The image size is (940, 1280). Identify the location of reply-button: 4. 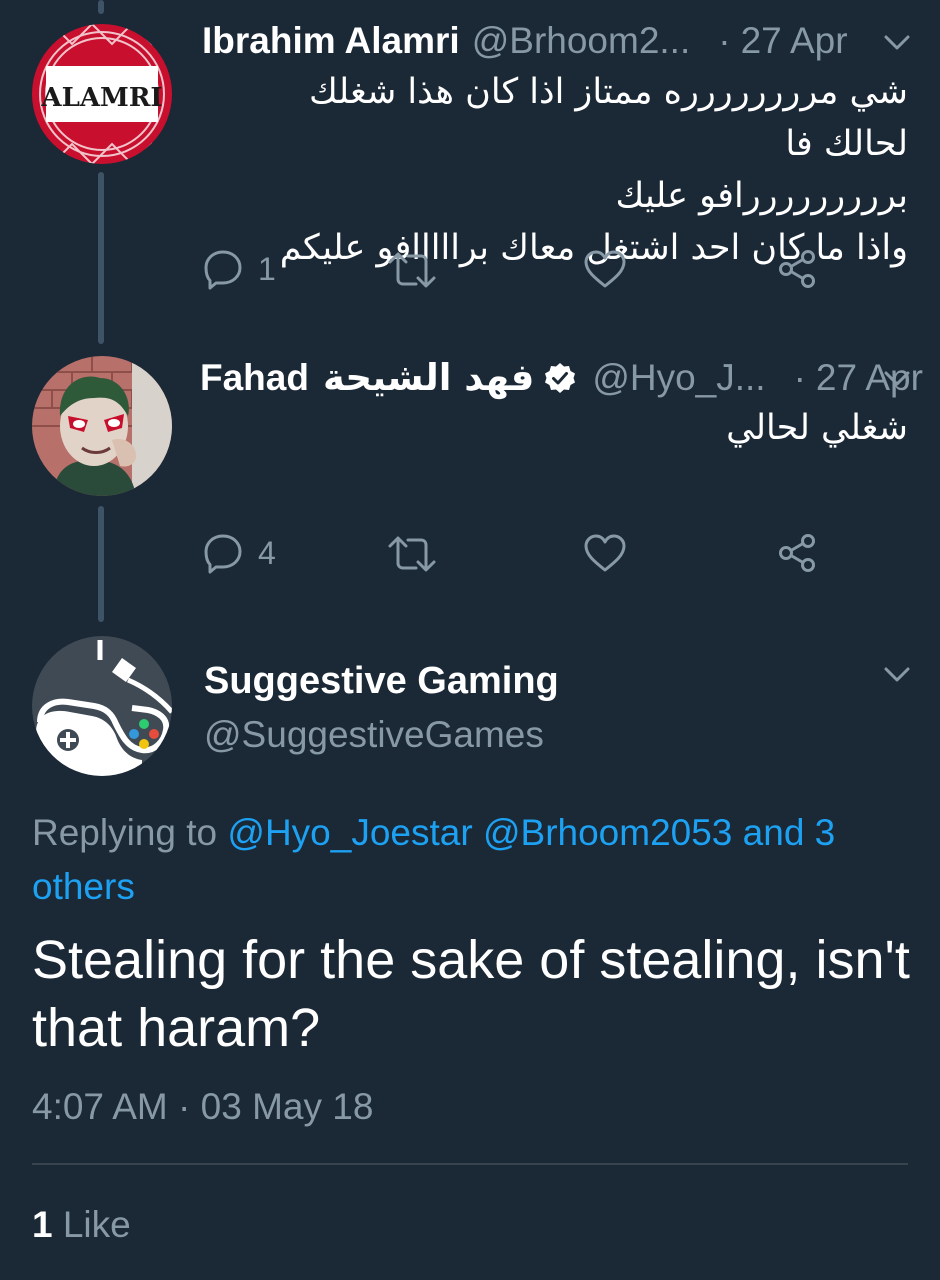
(239, 553).